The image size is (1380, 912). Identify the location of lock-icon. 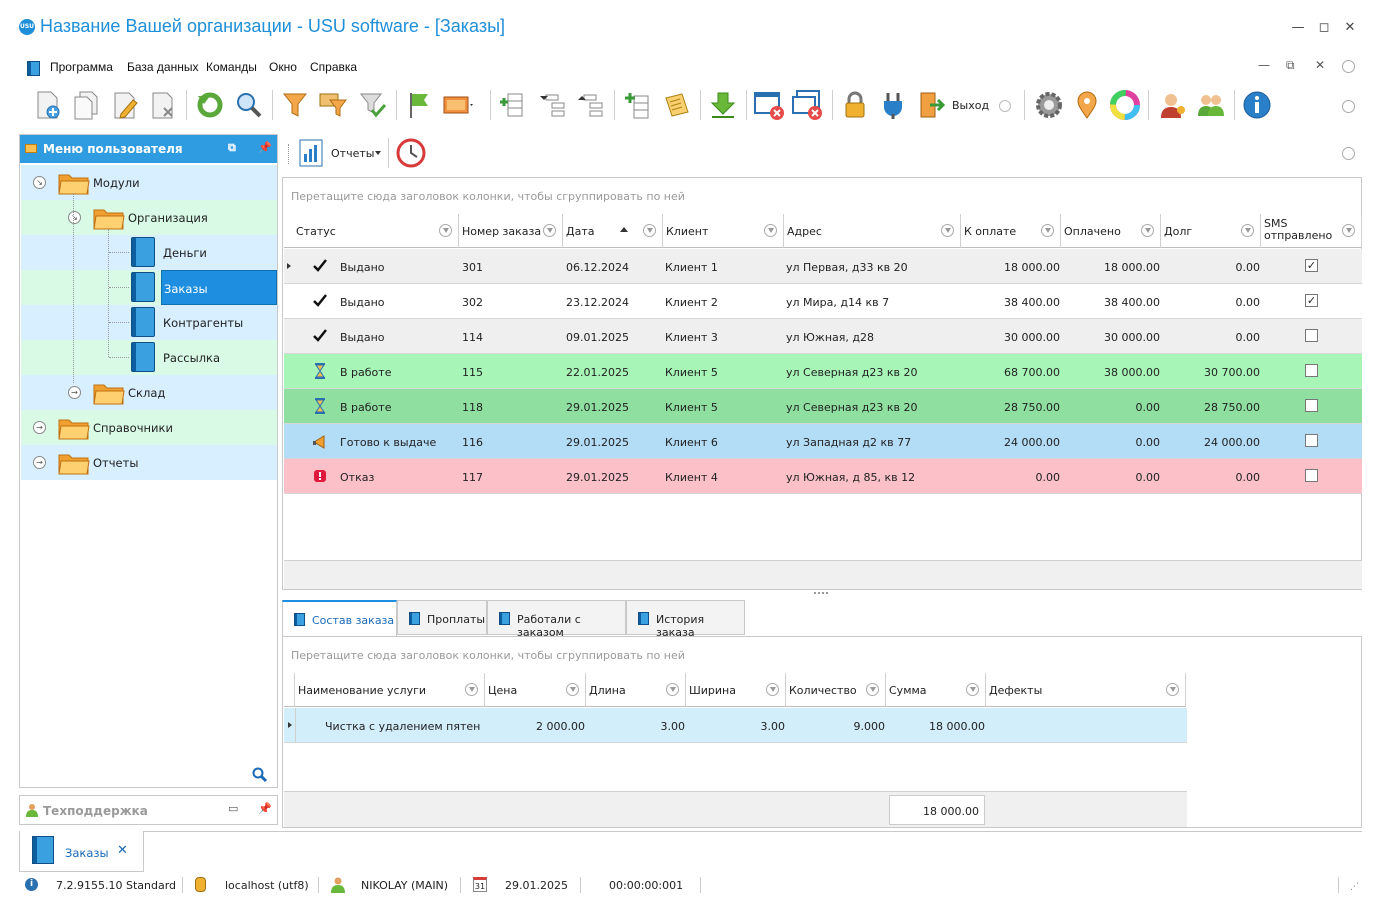
(855, 105).